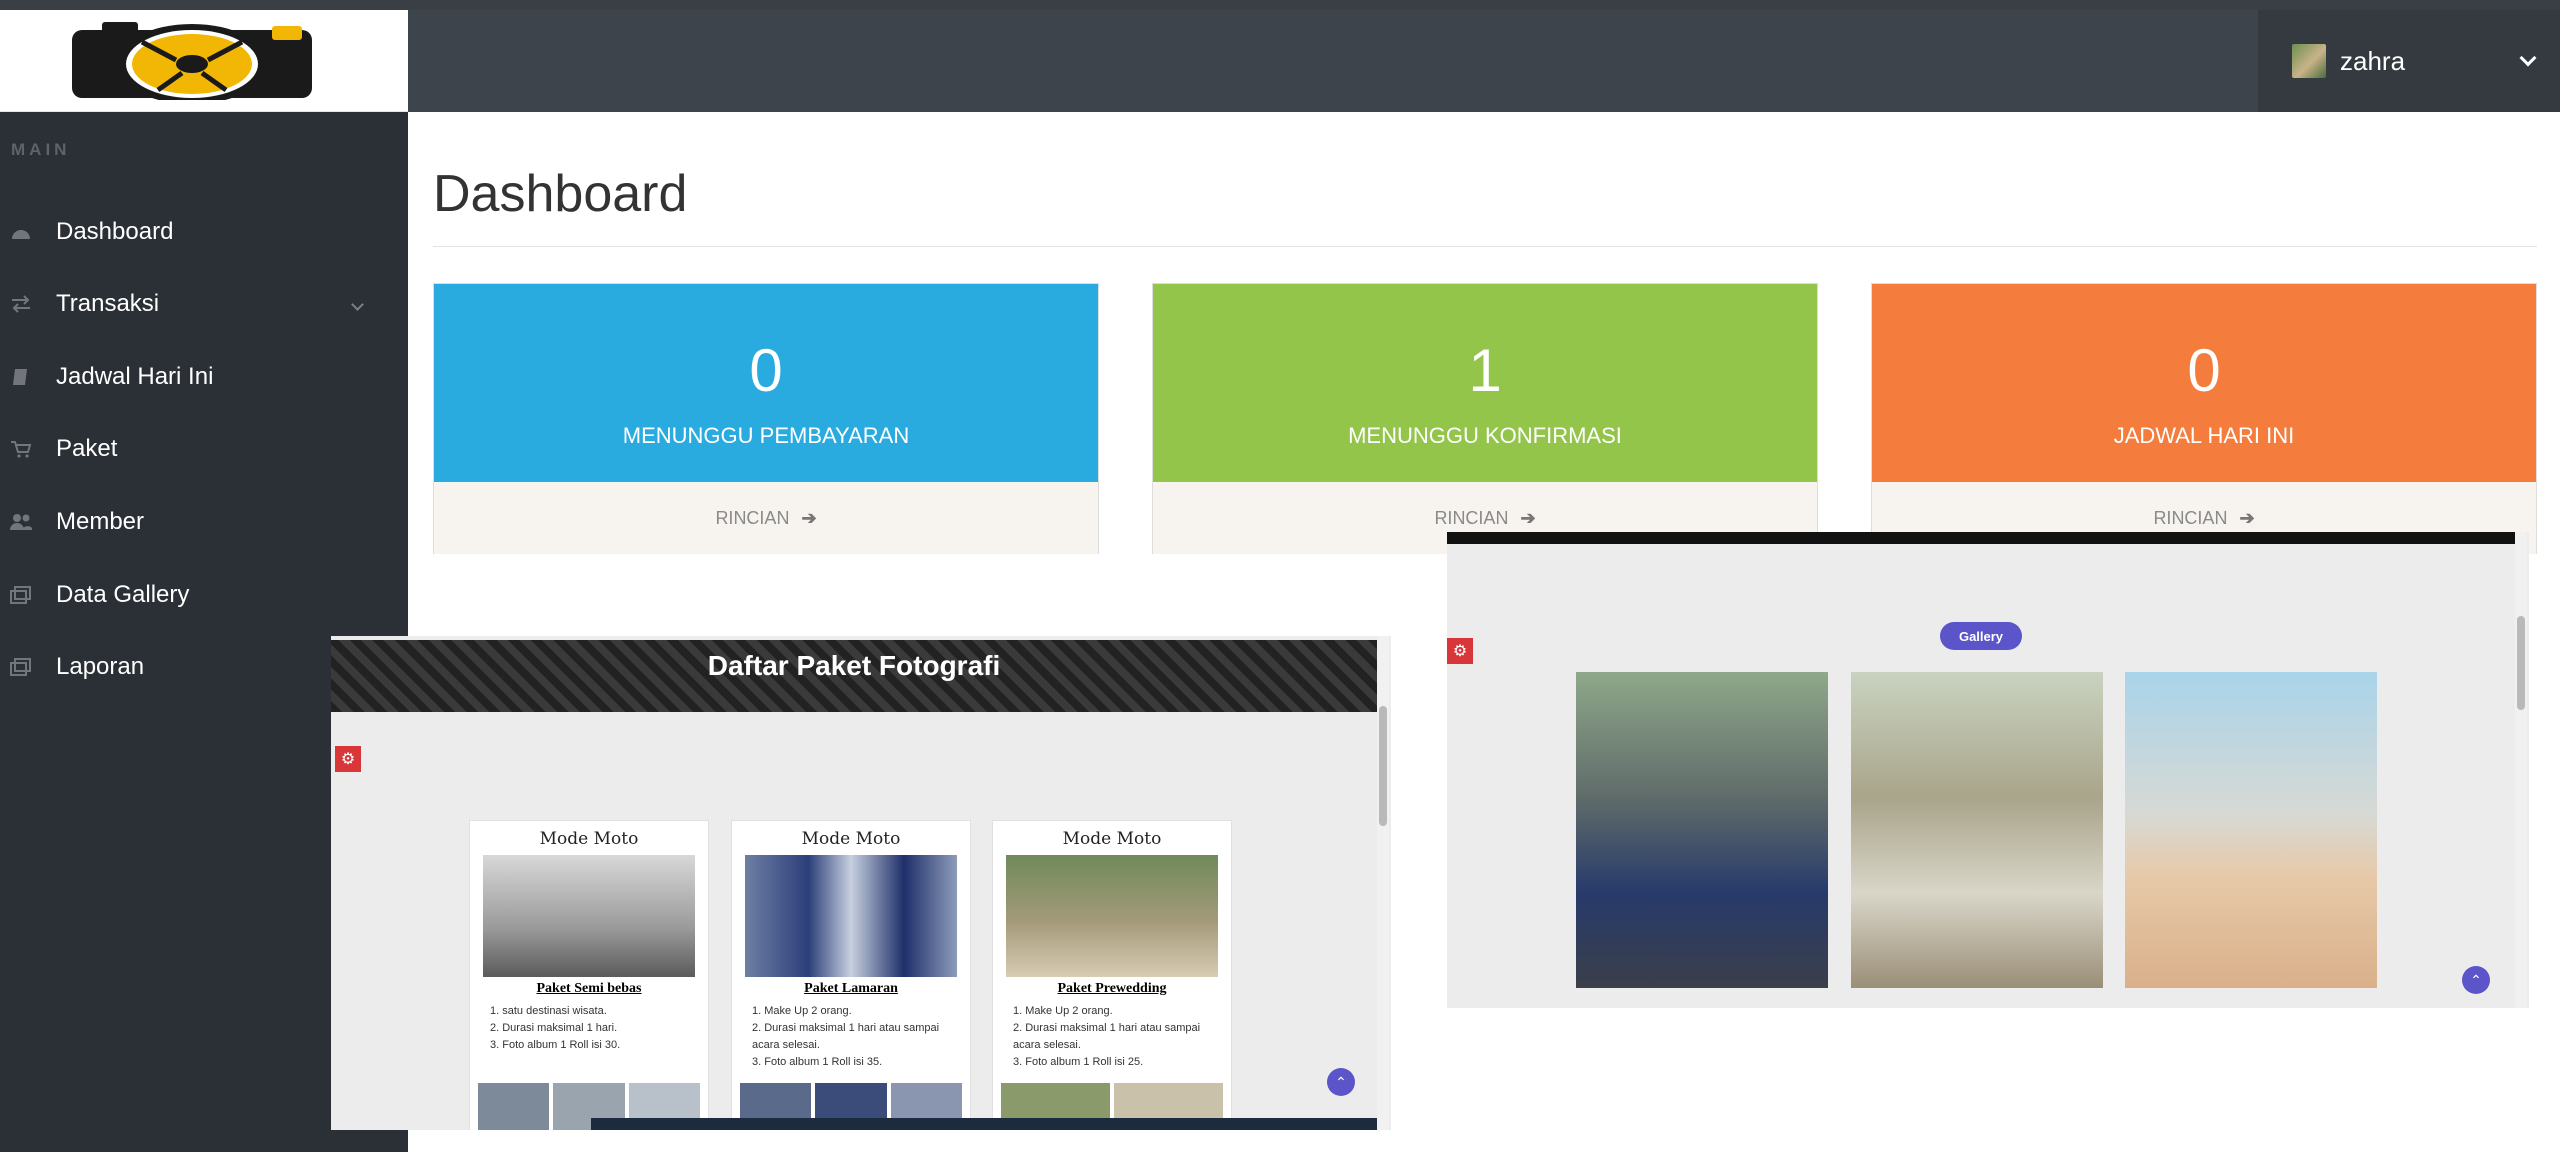  I want to click on stat-value: 1, so click(1485, 370).